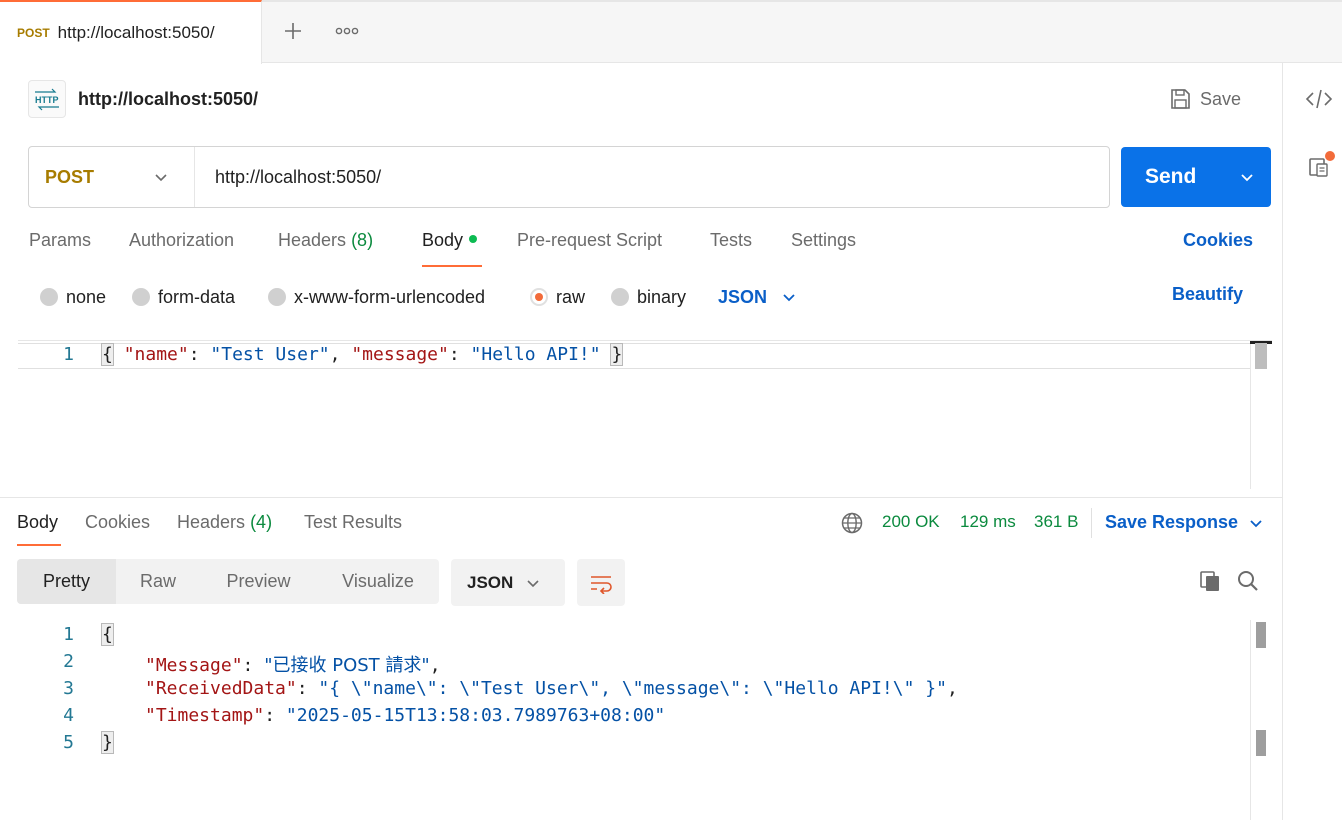  What do you see at coordinates (49, 297) in the screenshot?
I see `radio-none` at bounding box center [49, 297].